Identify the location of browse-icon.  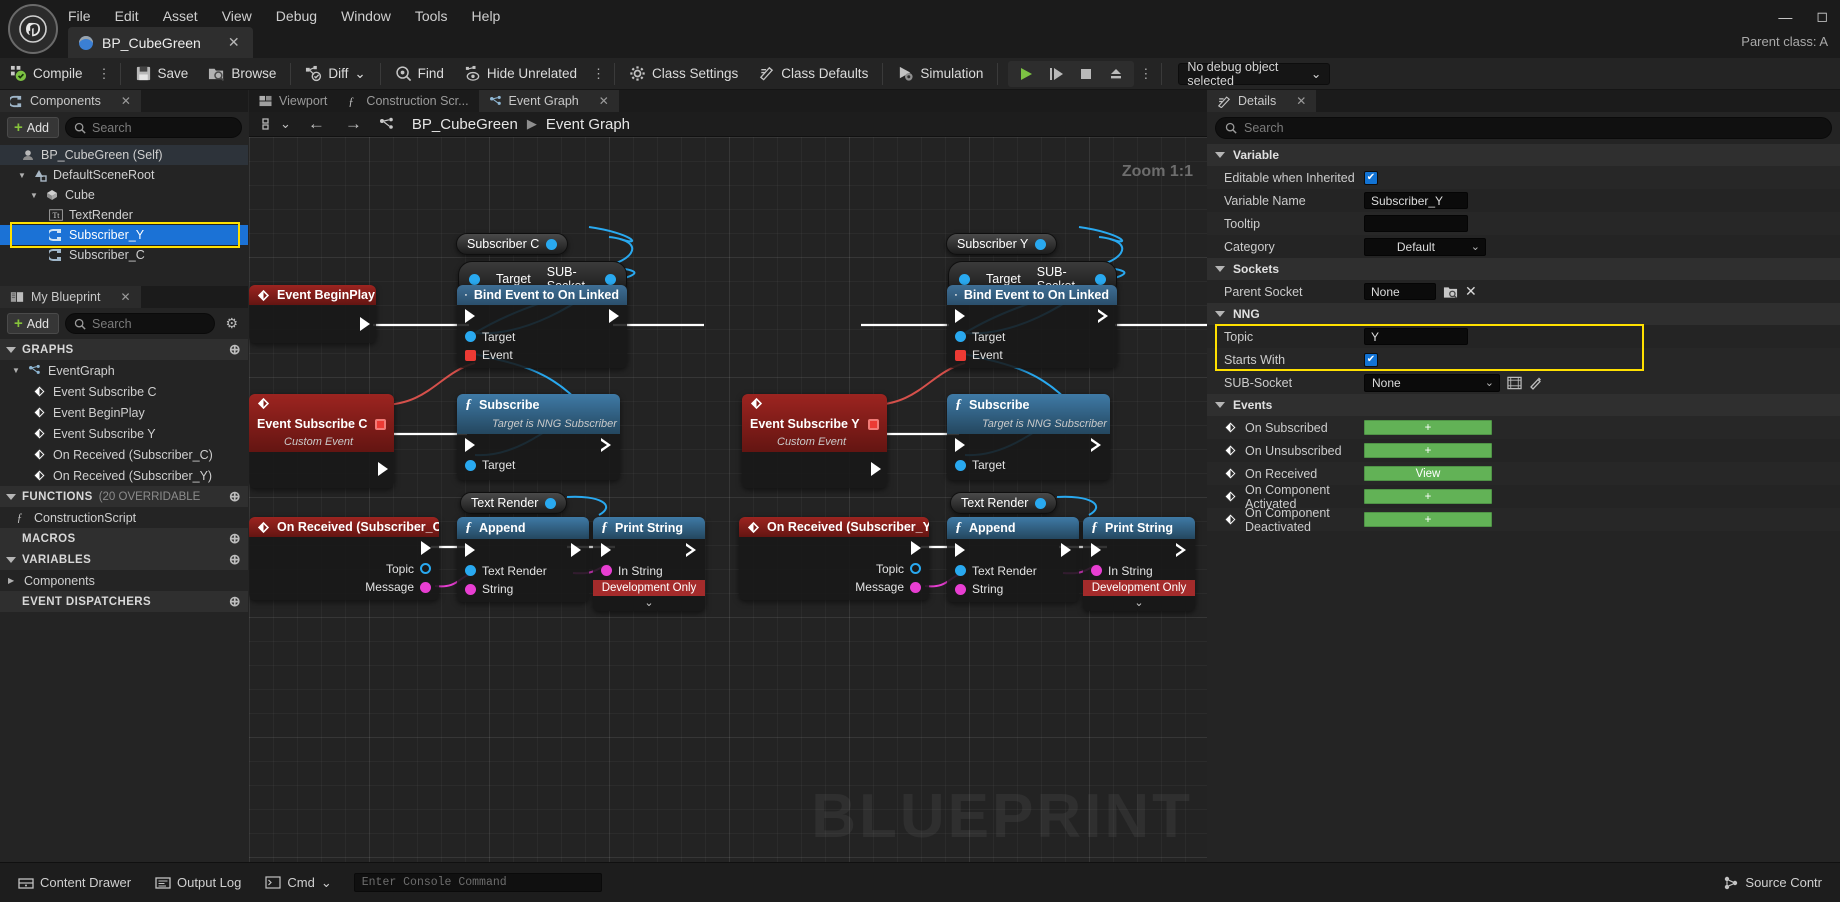
(1450, 292).